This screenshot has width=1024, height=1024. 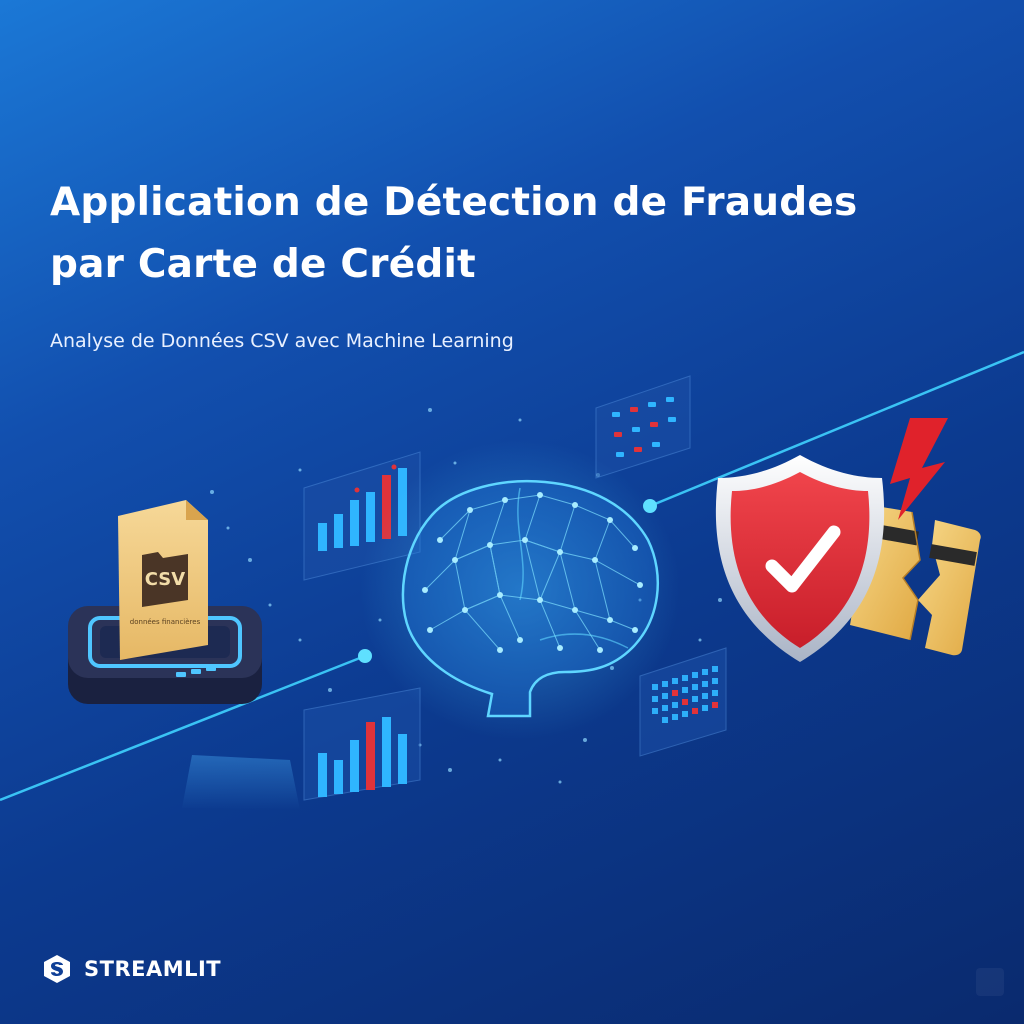 What do you see at coordinates (362, 744) in the screenshot?
I see `bar-chart-panel-bottom` at bounding box center [362, 744].